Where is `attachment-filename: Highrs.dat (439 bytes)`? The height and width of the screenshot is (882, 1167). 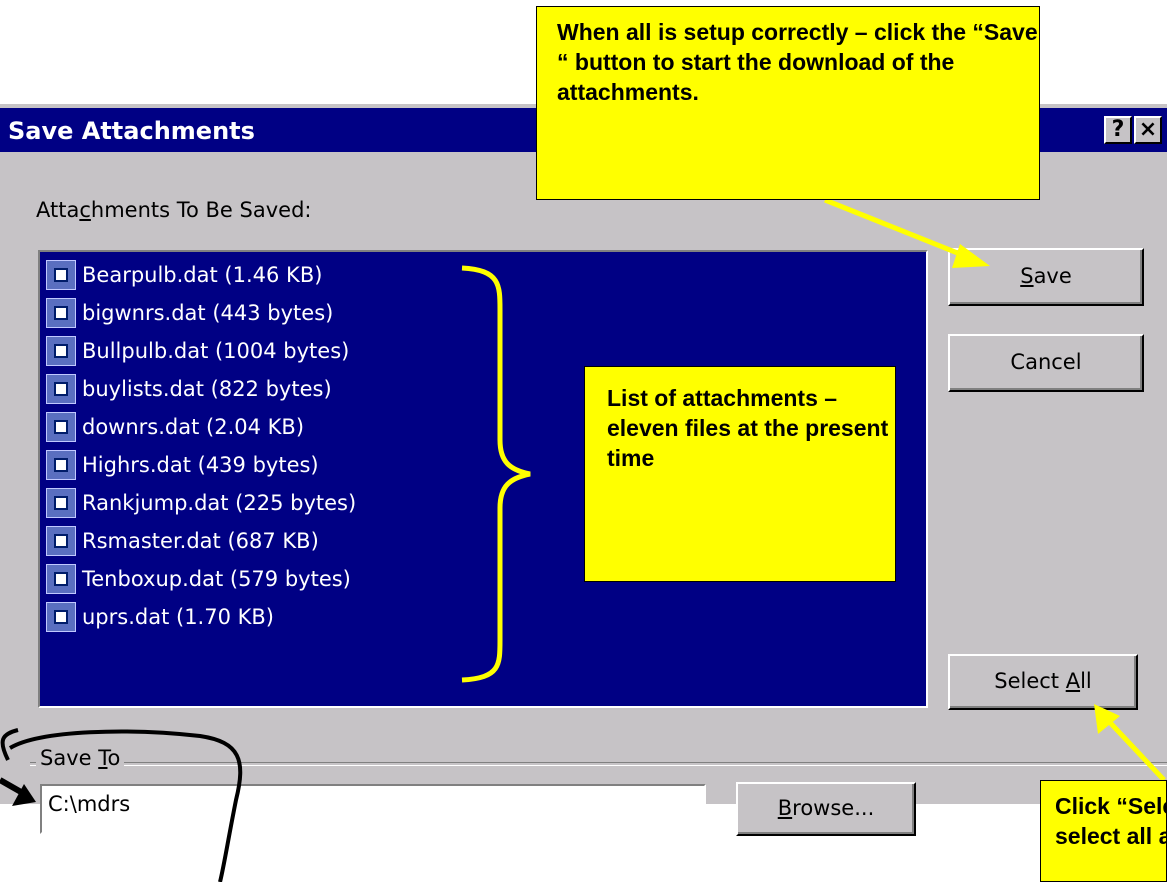
attachment-filename: Highrs.dat (439 bytes) is located at coordinates (200, 465).